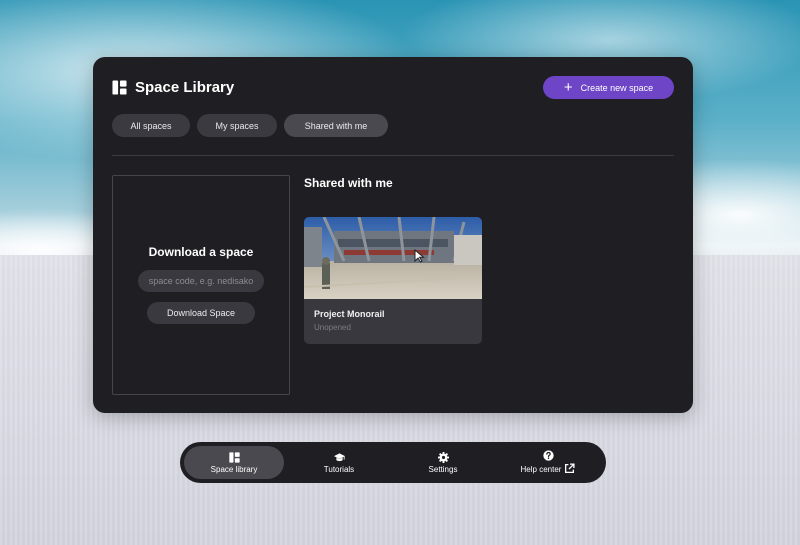  I want to click on space-code-input, so click(201, 281).